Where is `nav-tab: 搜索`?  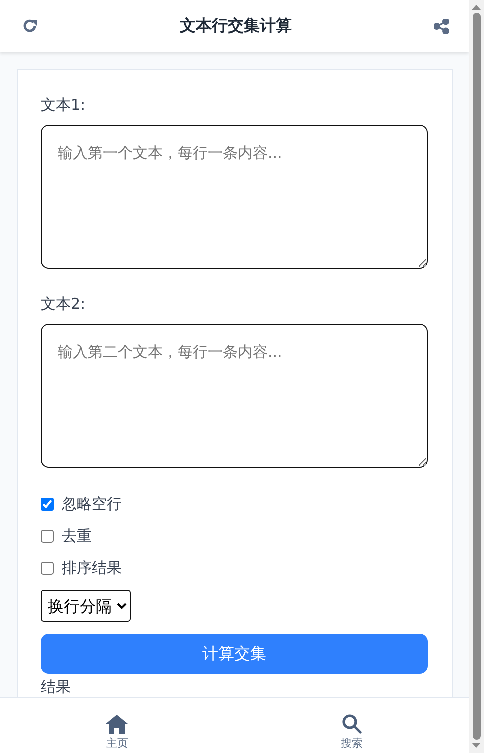 nav-tab: 搜索 is located at coordinates (351, 725).